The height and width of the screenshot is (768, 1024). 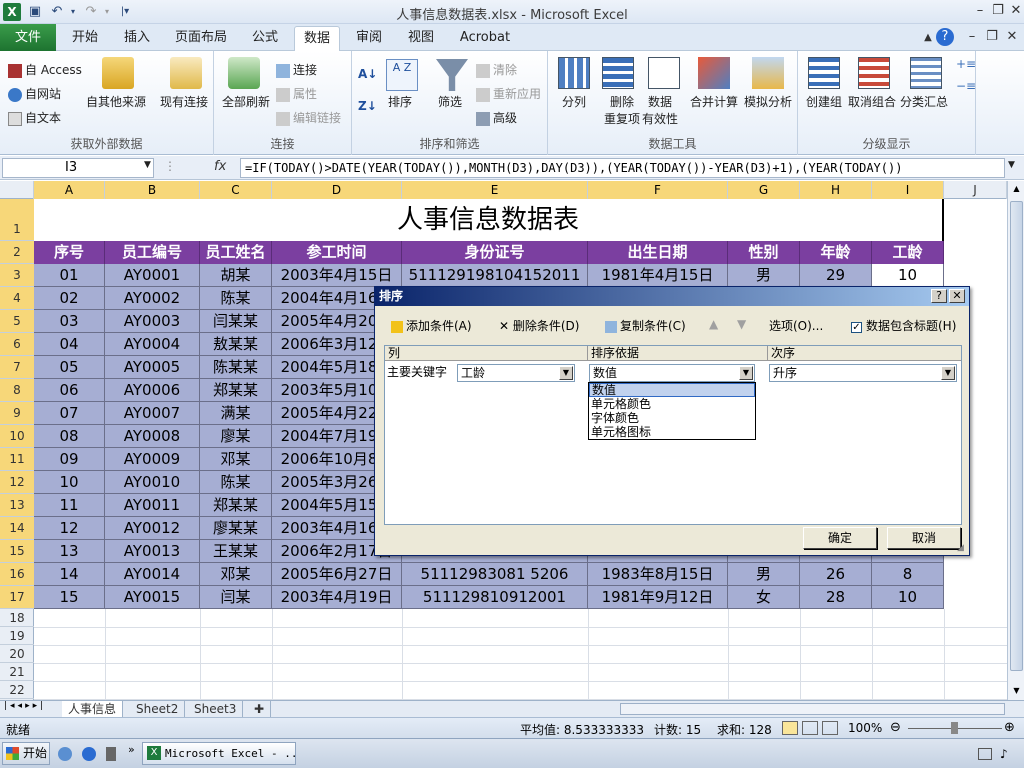 What do you see at coordinates (1009, 727) in the screenshot?
I see `zoom-in-icon: ⊕` at bounding box center [1009, 727].